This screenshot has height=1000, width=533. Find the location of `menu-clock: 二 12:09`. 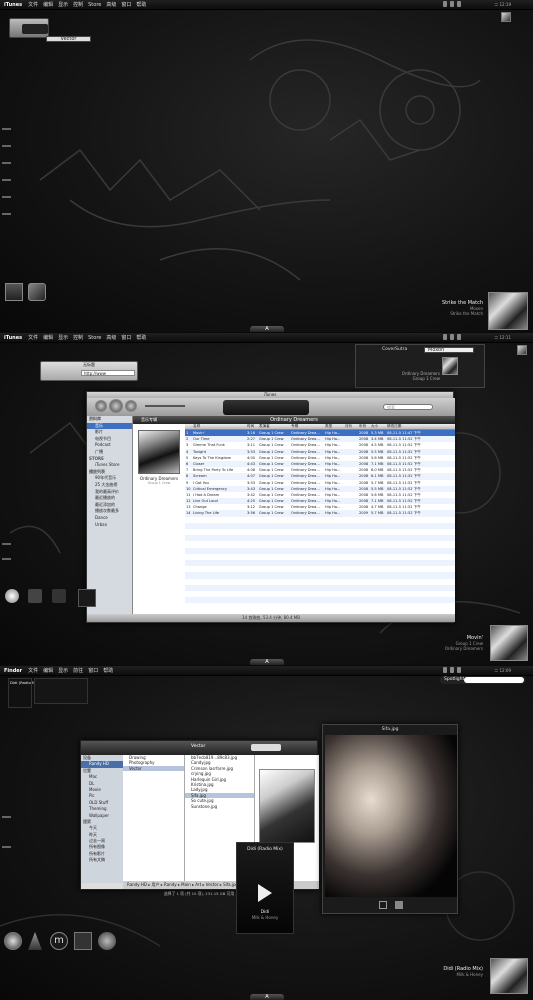

menu-clock: 二 12:09 is located at coordinates (502, 671).